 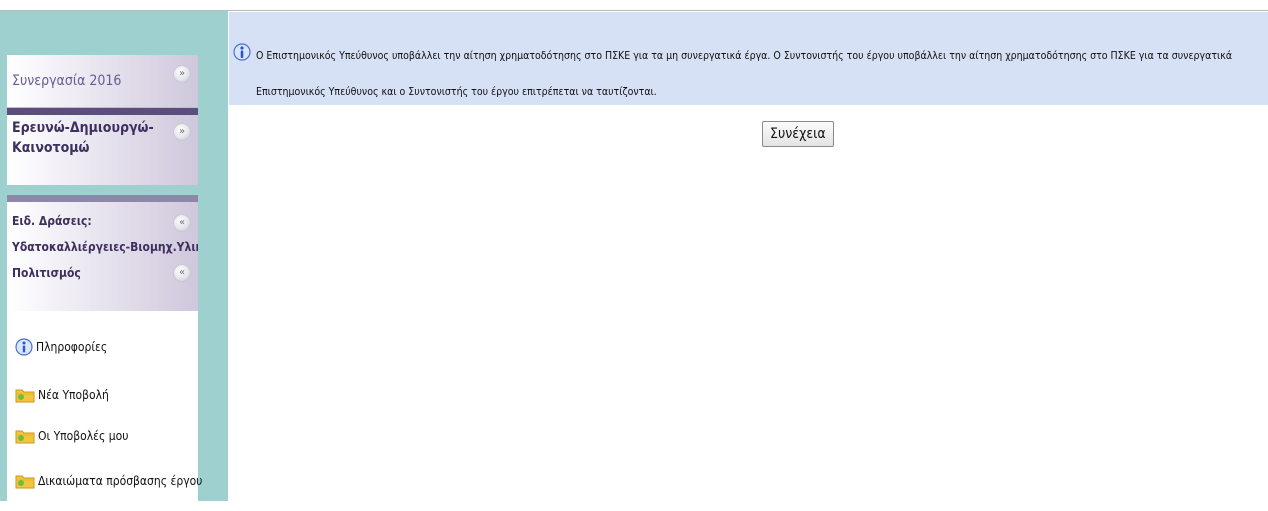 I want to click on sidebar-section-synergasia: Συνεργασία 2016 », so click(x=102, y=81).